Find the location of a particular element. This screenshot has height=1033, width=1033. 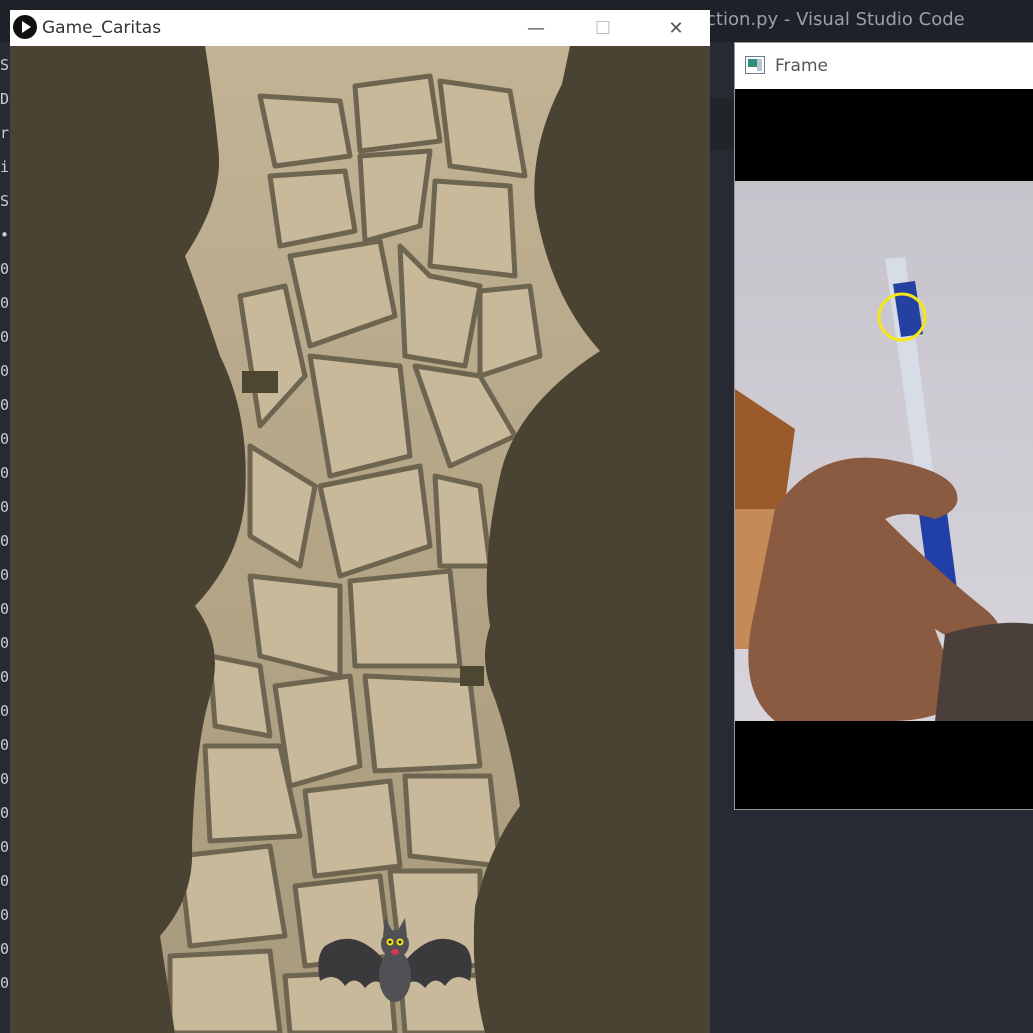

image-window-icon is located at coordinates (755, 65).